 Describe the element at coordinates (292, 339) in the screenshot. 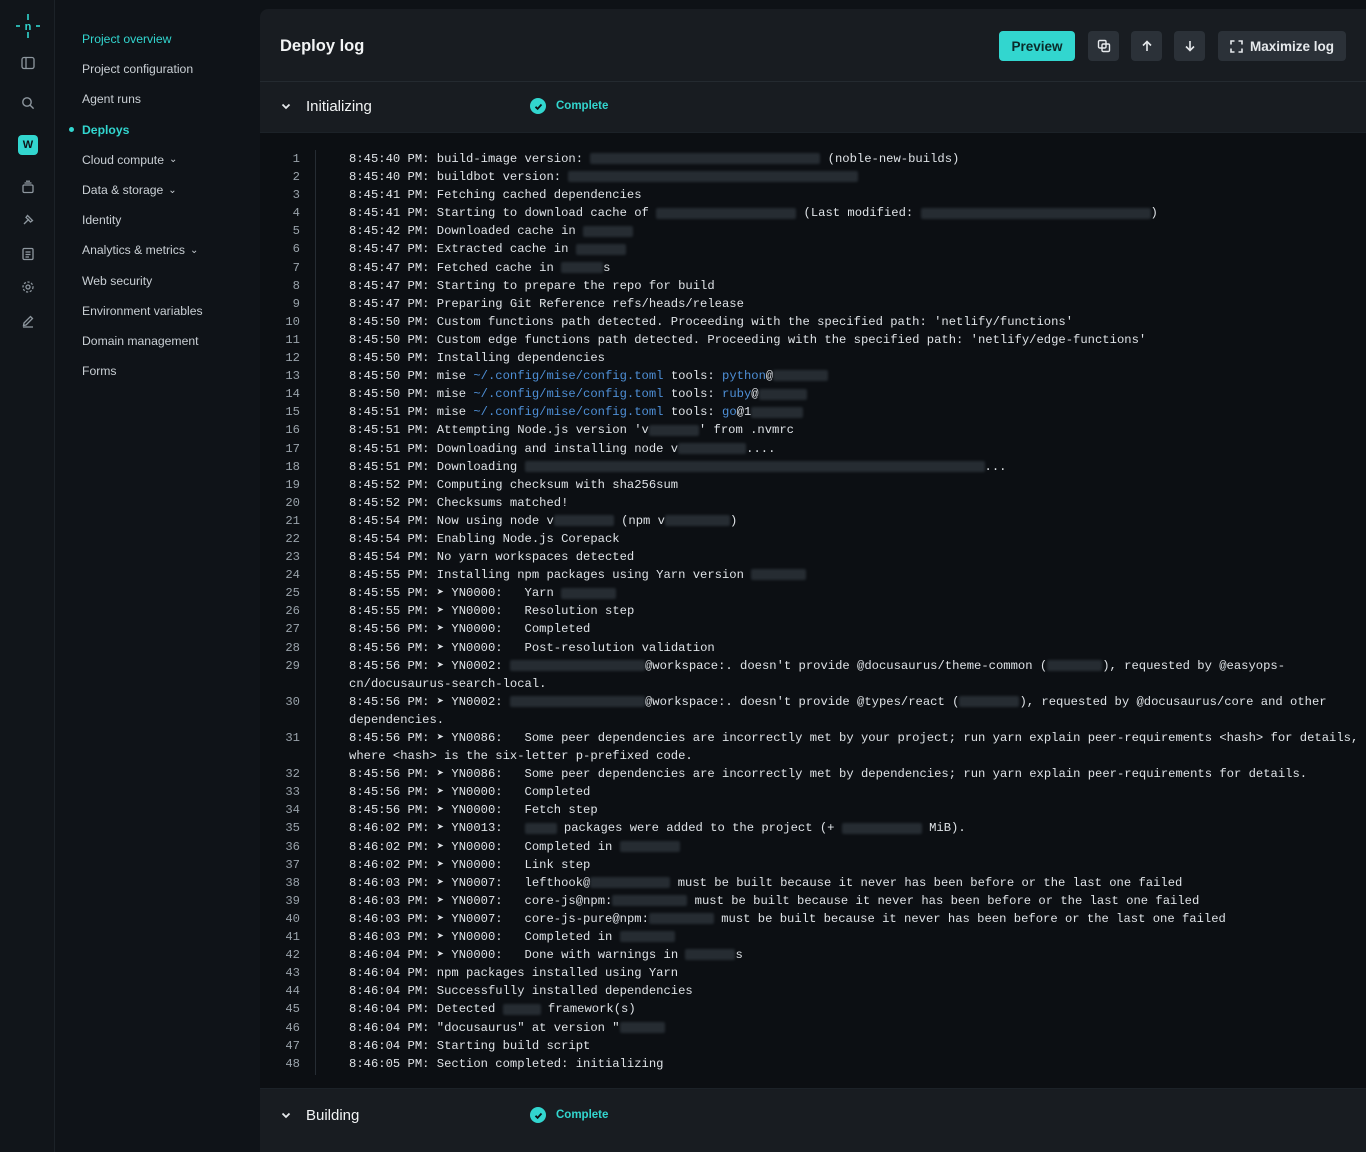

I see `line-number: 11` at that location.